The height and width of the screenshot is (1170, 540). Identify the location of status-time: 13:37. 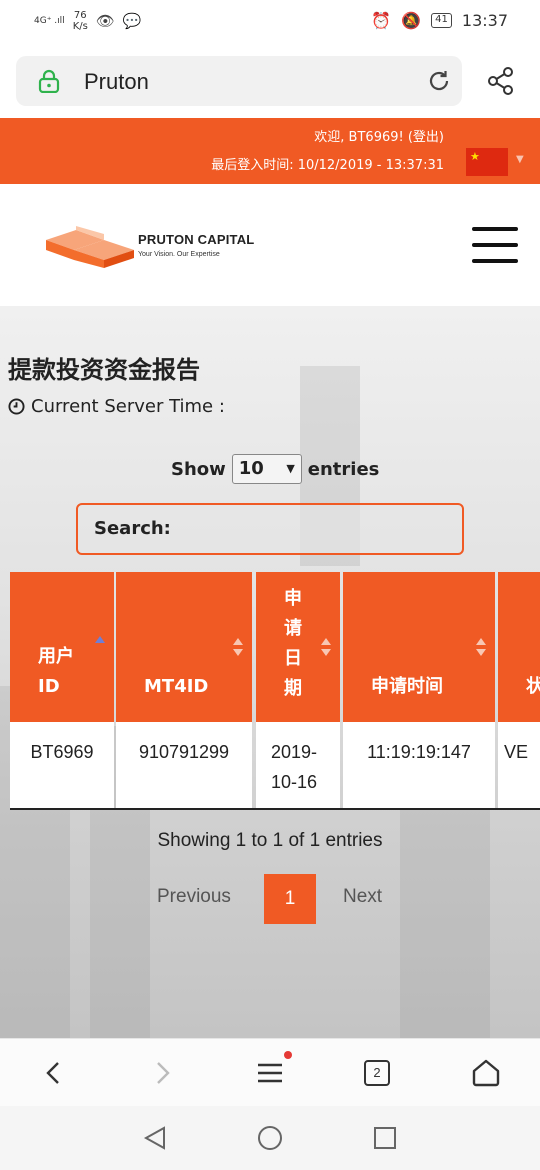
(484, 20).